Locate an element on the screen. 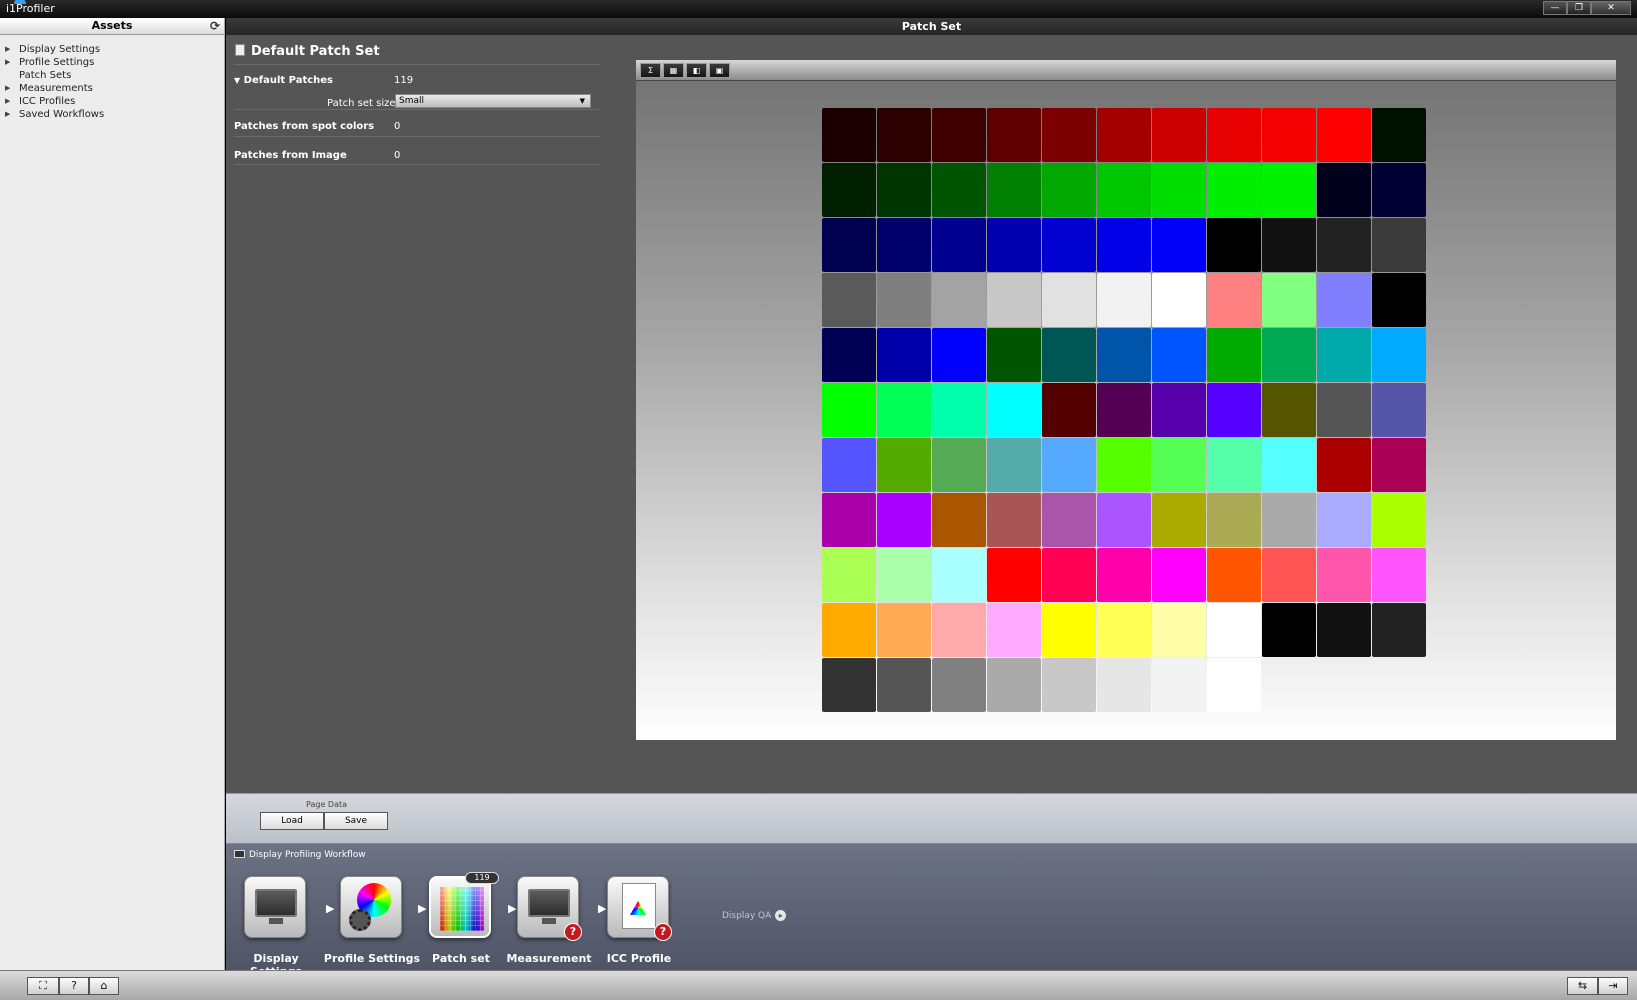  step-display-settings: Display Settings is located at coordinates (276, 927).